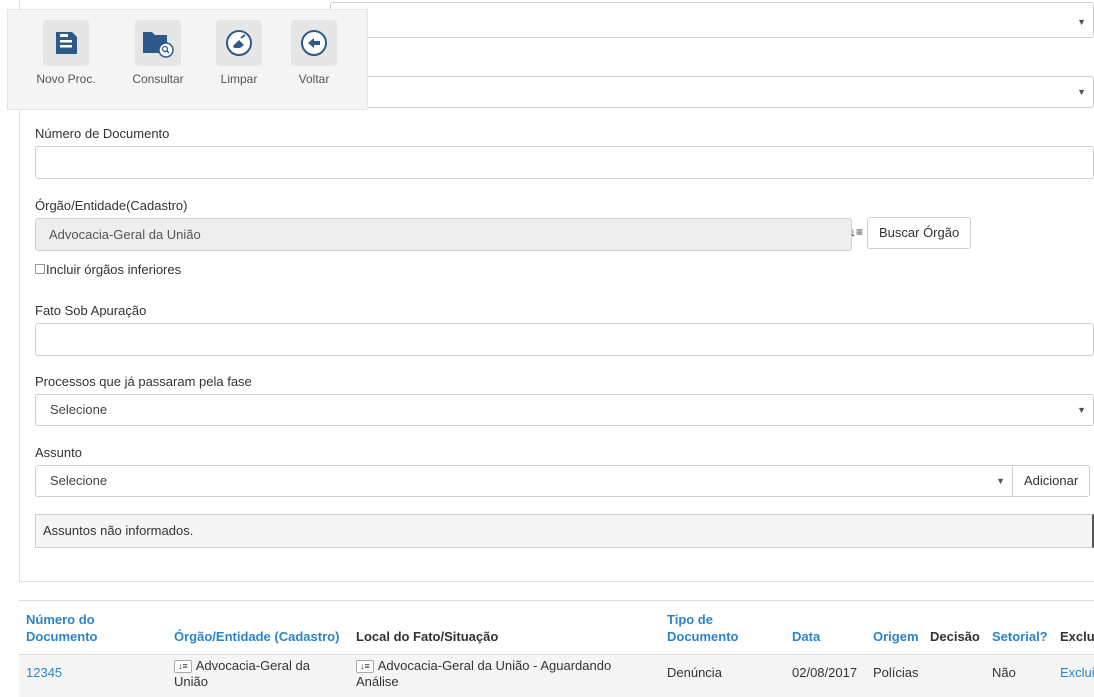 This screenshot has width=1094, height=697. Describe the element at coordinates (806, 636) in the screenshot. I see `header-date: Data` at that location.